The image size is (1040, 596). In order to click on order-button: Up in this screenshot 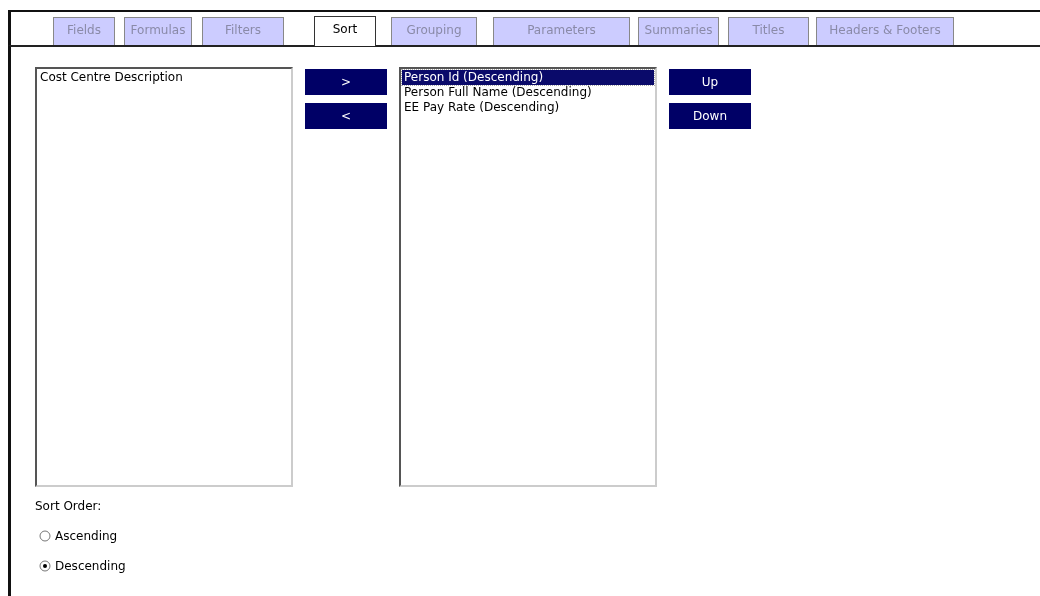, I will do `click(710, 82)`.